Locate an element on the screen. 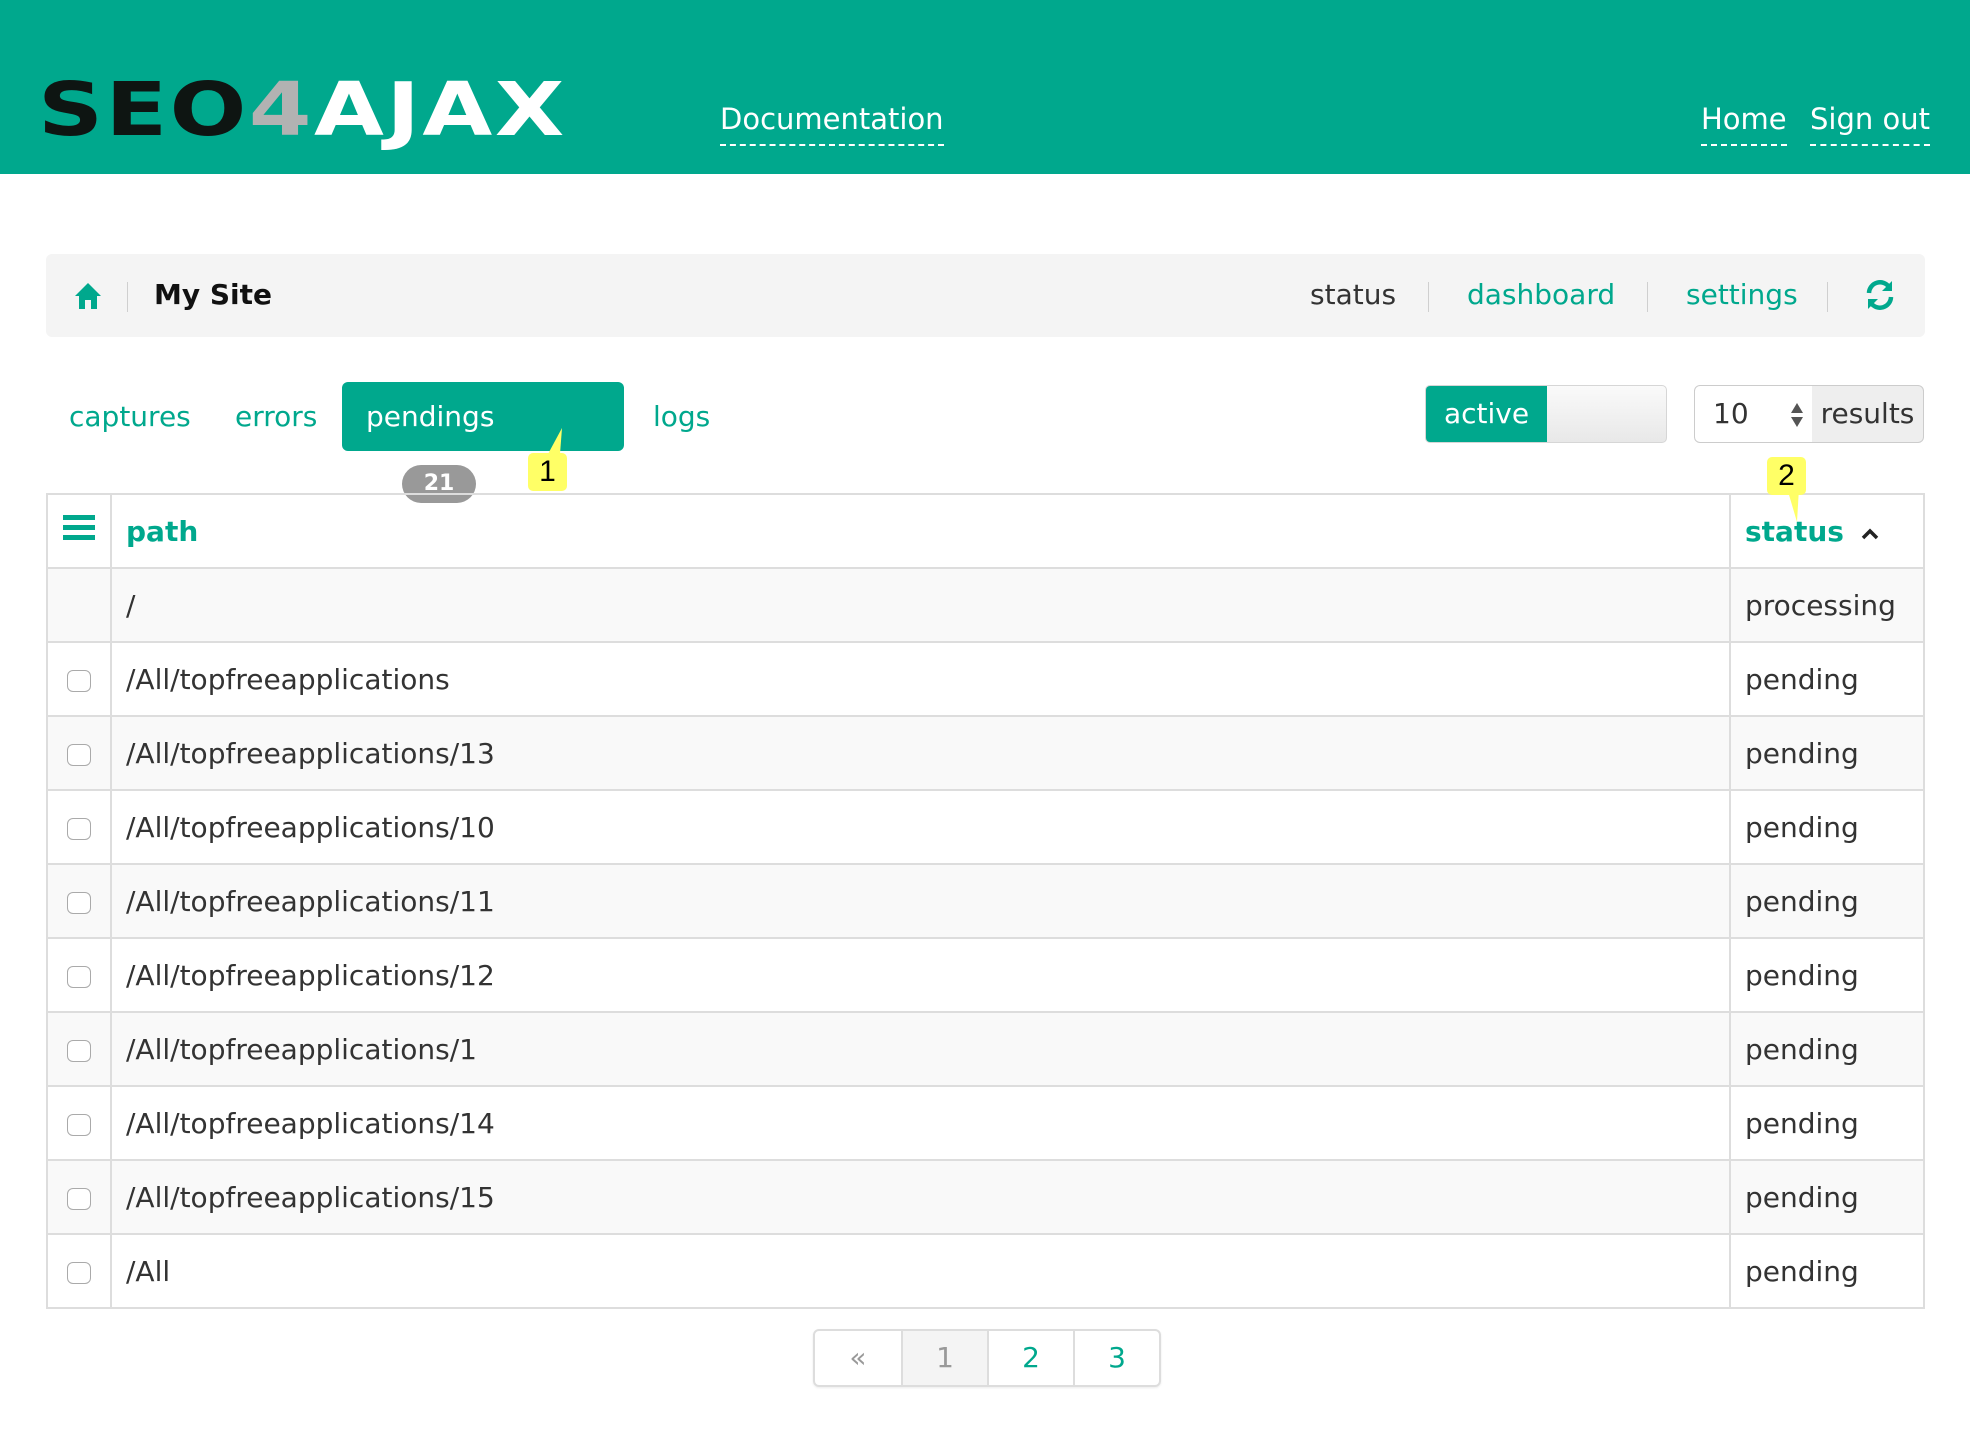 The height and width of the screenshot is (1431, 1970). table-header-row: path status is located at coordinates (985, 531).